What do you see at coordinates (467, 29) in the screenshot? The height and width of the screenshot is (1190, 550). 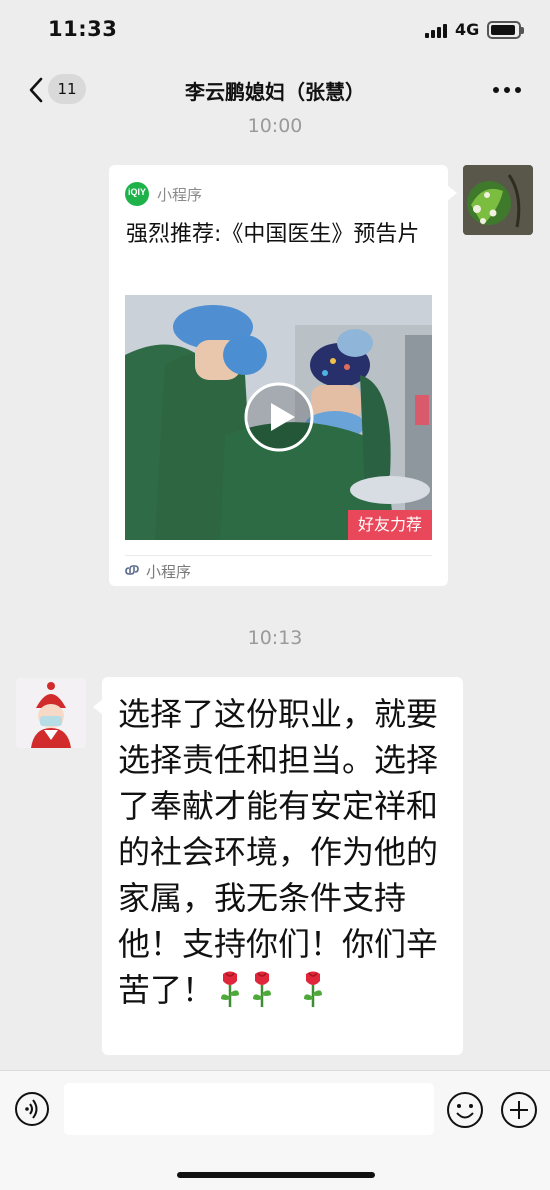 I see `network-type: 4G` at bounding box center [467, 29].